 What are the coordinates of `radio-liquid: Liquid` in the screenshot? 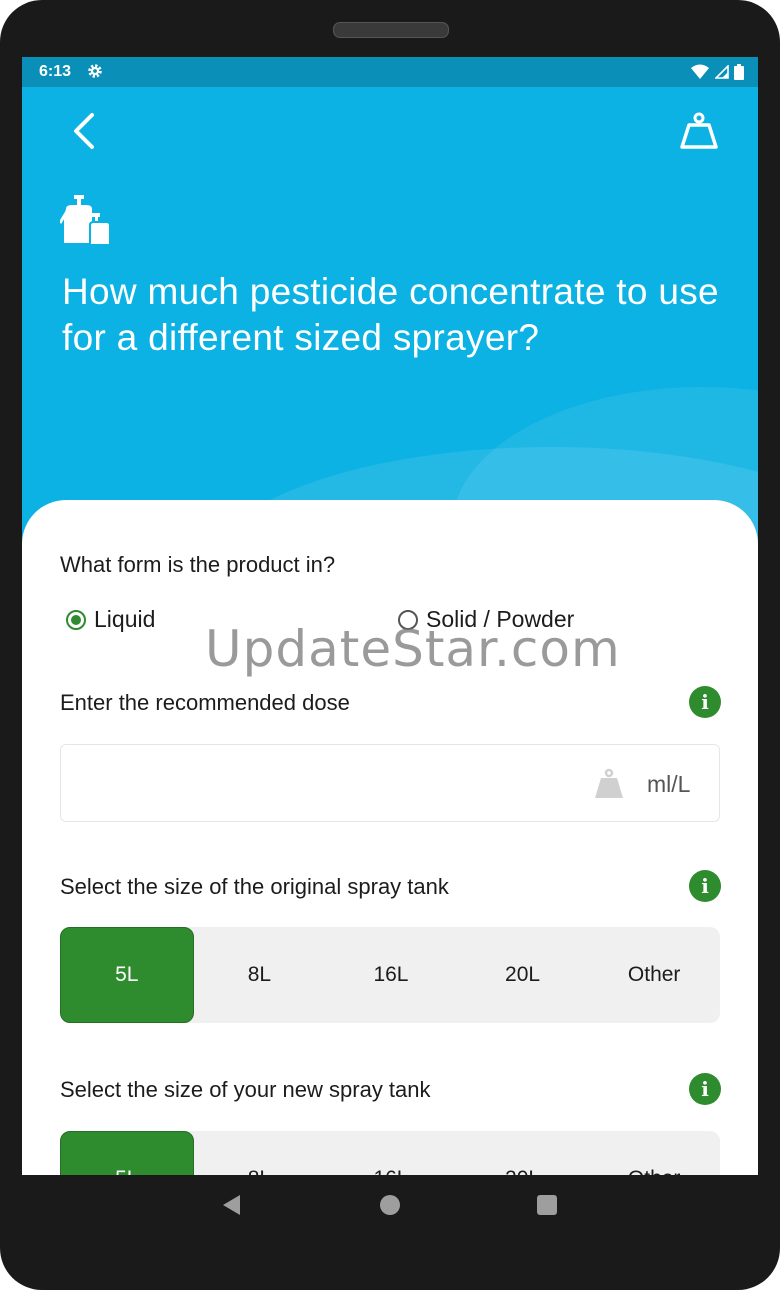 It's located at (110, 619).